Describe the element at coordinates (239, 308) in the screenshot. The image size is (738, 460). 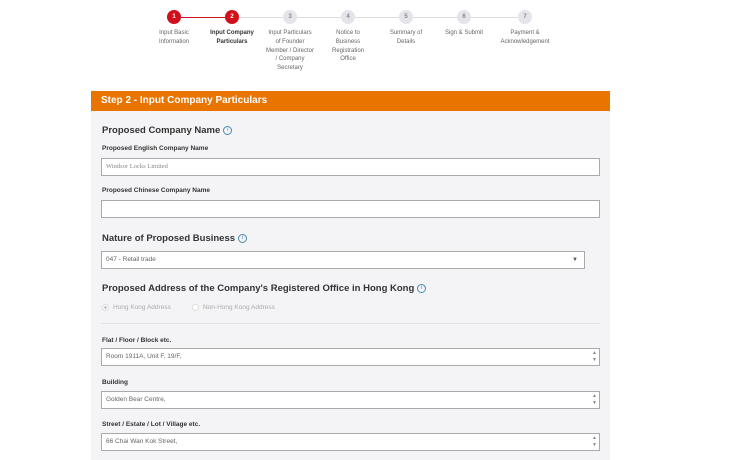
I see `radio-label: Non-Hong Kong Address` at that location.